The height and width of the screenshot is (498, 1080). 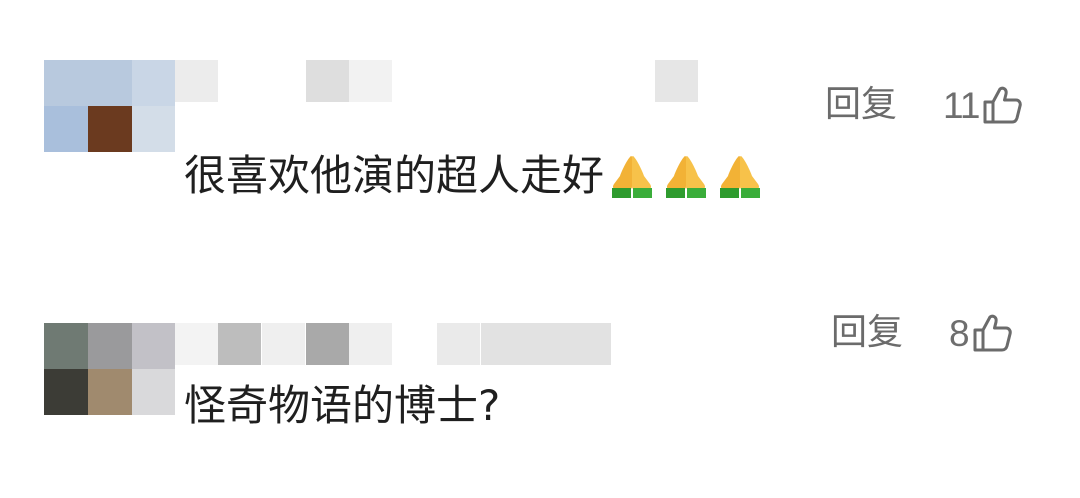 I want to click on comment-text: 怪奇物语的博士?, so click(x=342, y=406).